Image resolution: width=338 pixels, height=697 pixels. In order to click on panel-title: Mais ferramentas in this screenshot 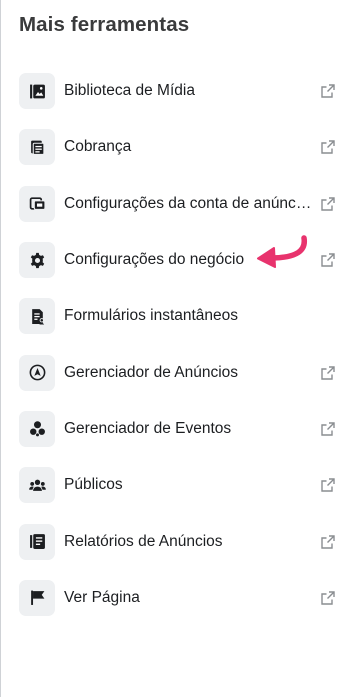, I will do `click(104, 24)`.